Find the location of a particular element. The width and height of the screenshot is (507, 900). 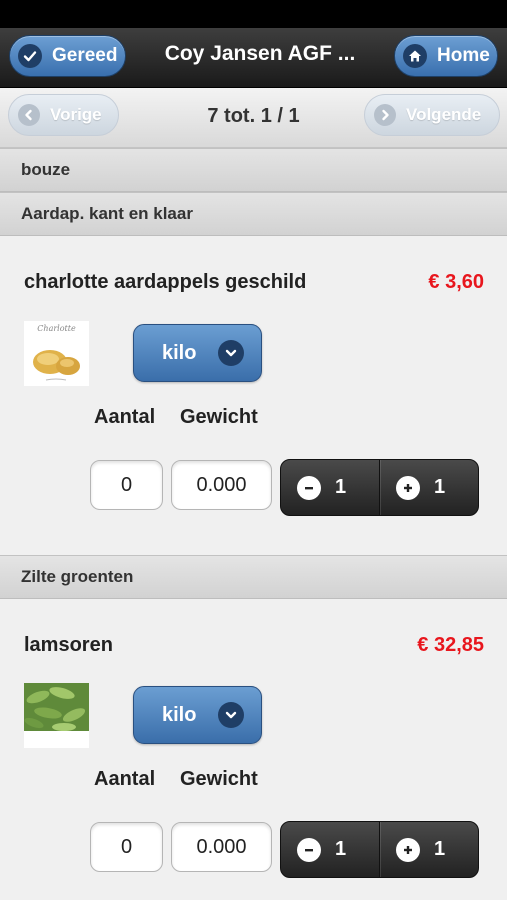

prev-button: Vorige is located at coordinates (63, 115).